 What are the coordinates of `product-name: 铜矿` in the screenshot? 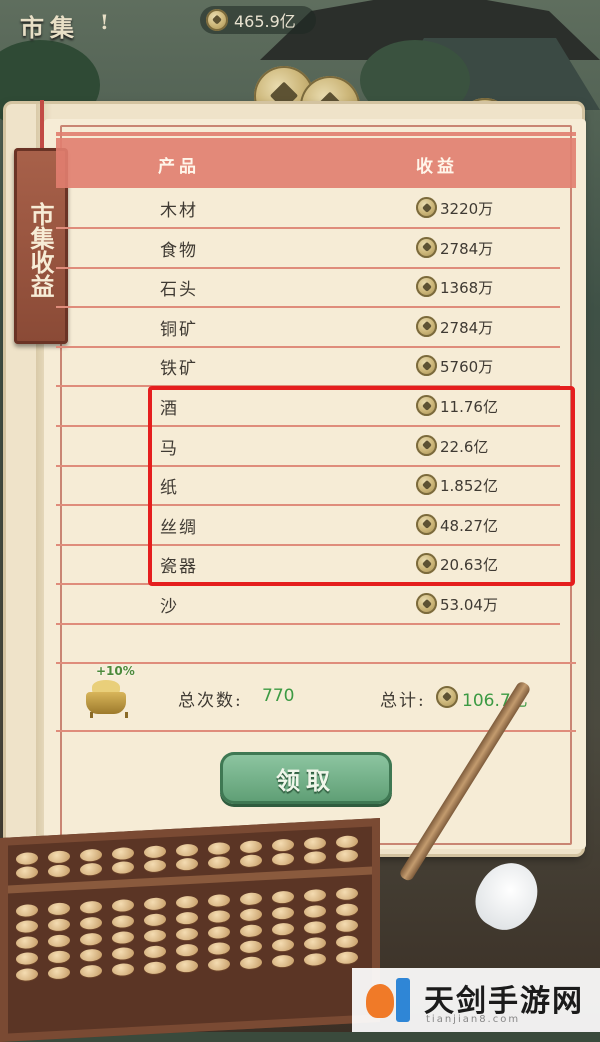 It's located at (179, 329).